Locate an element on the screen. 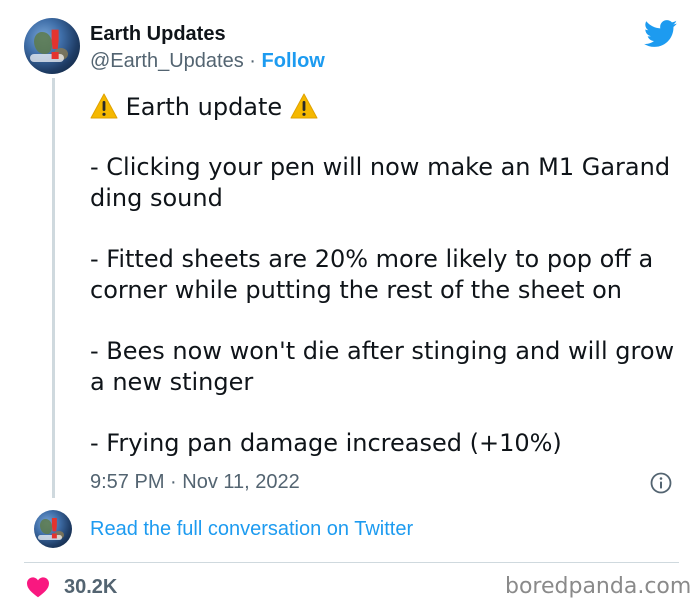 This screenshot has height=614, width=700. author-avatar: ! is located at coordinates (52, 46).